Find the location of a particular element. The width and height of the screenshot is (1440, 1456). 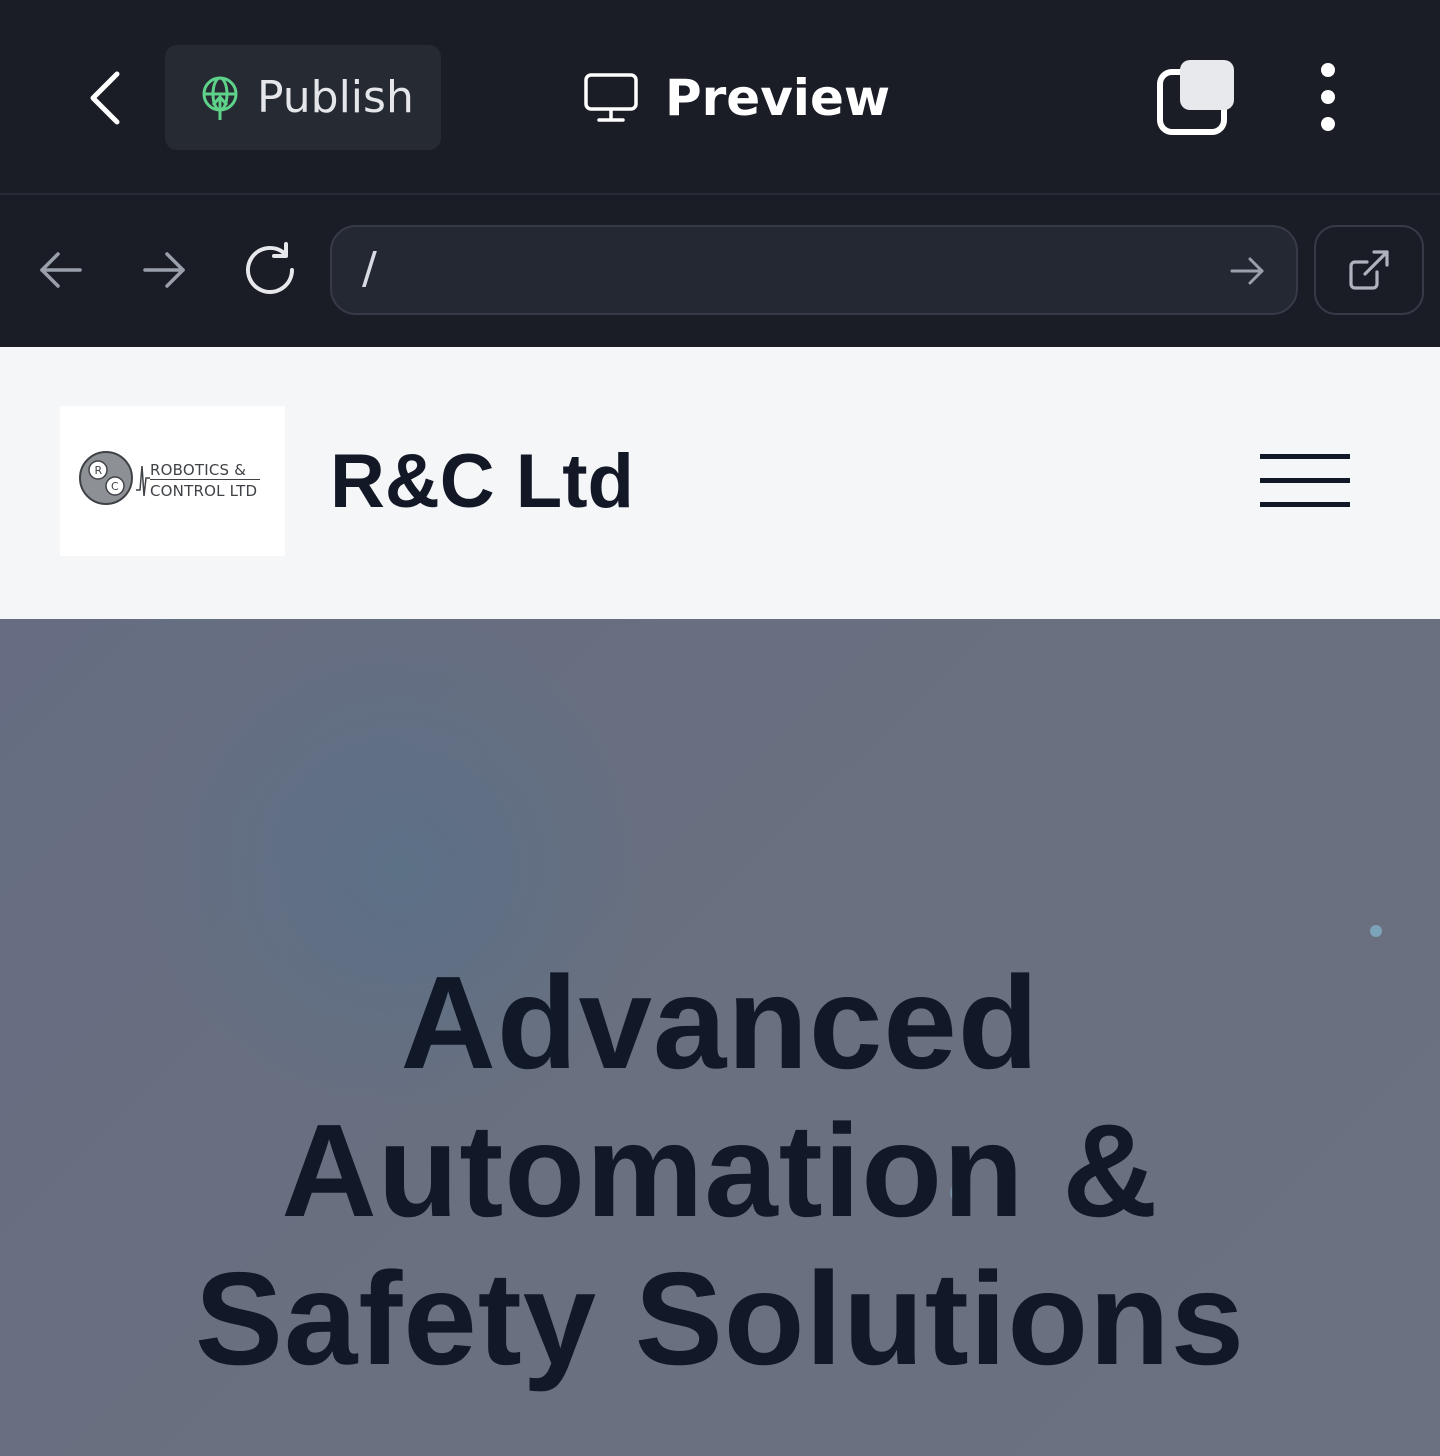

chevron-left-icon is located at coordinates (105, 98).